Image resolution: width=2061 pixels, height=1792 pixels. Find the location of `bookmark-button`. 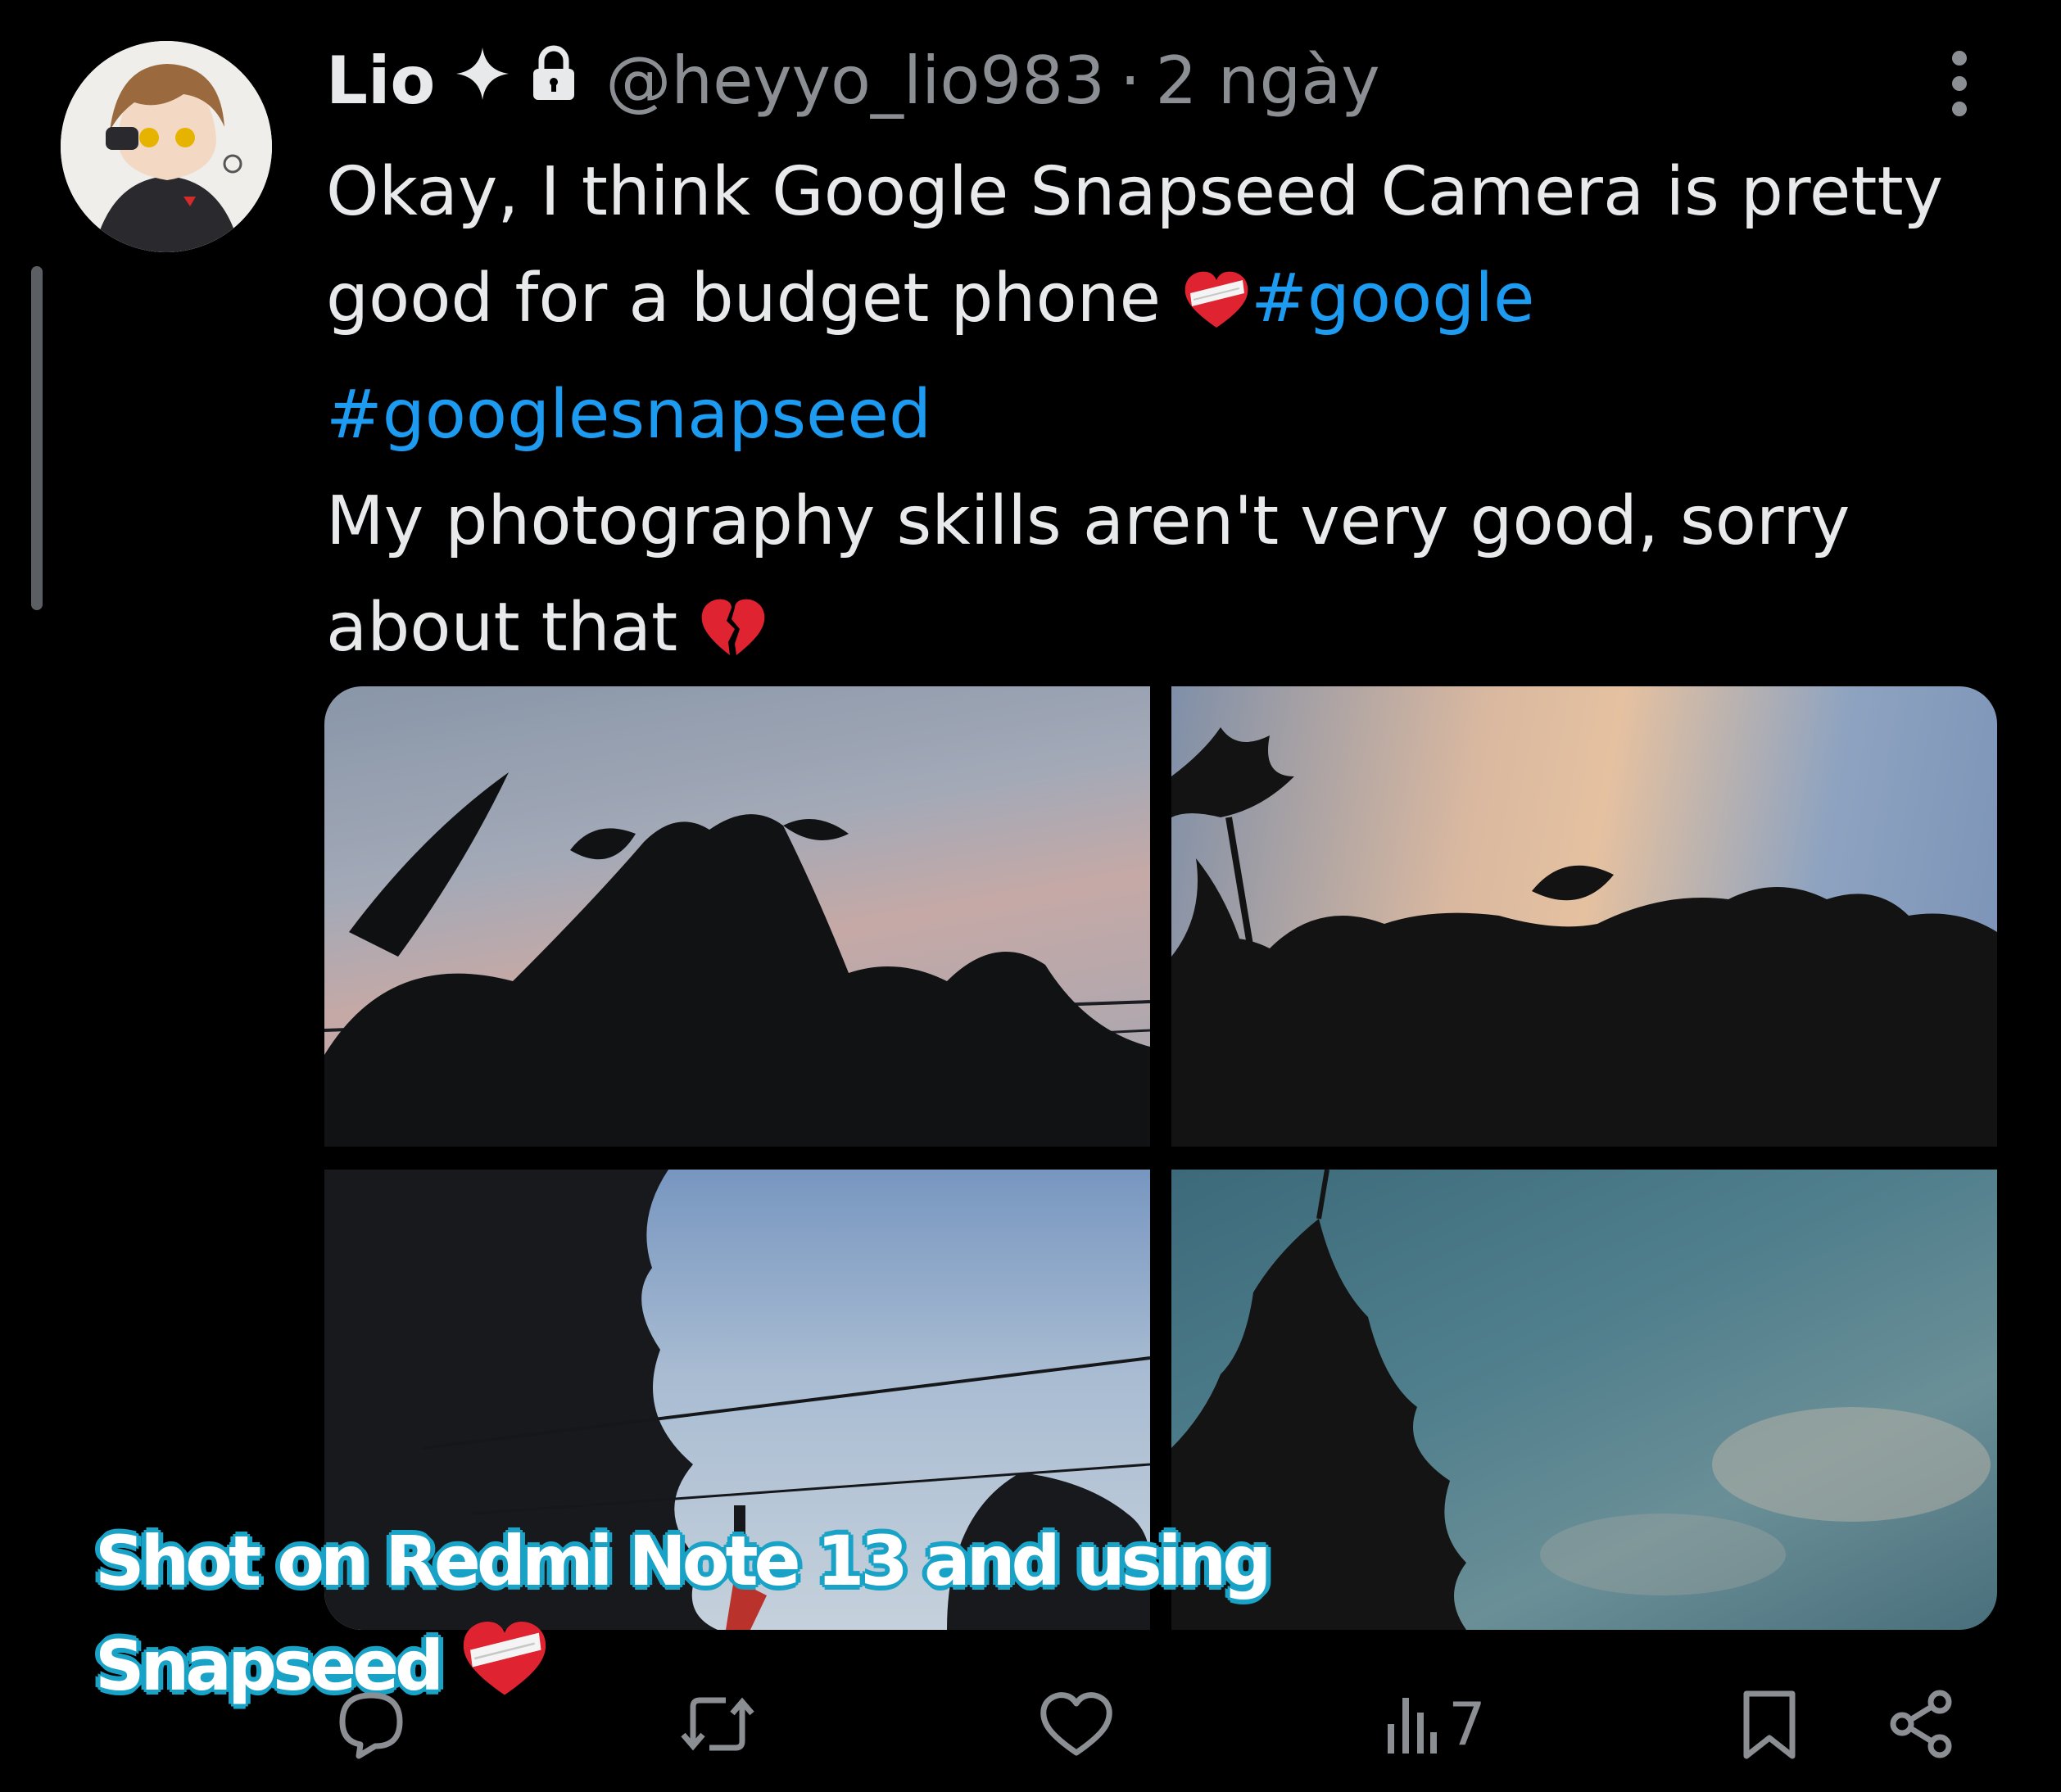

bookmark-button is located at coordinates (1770, 1724).